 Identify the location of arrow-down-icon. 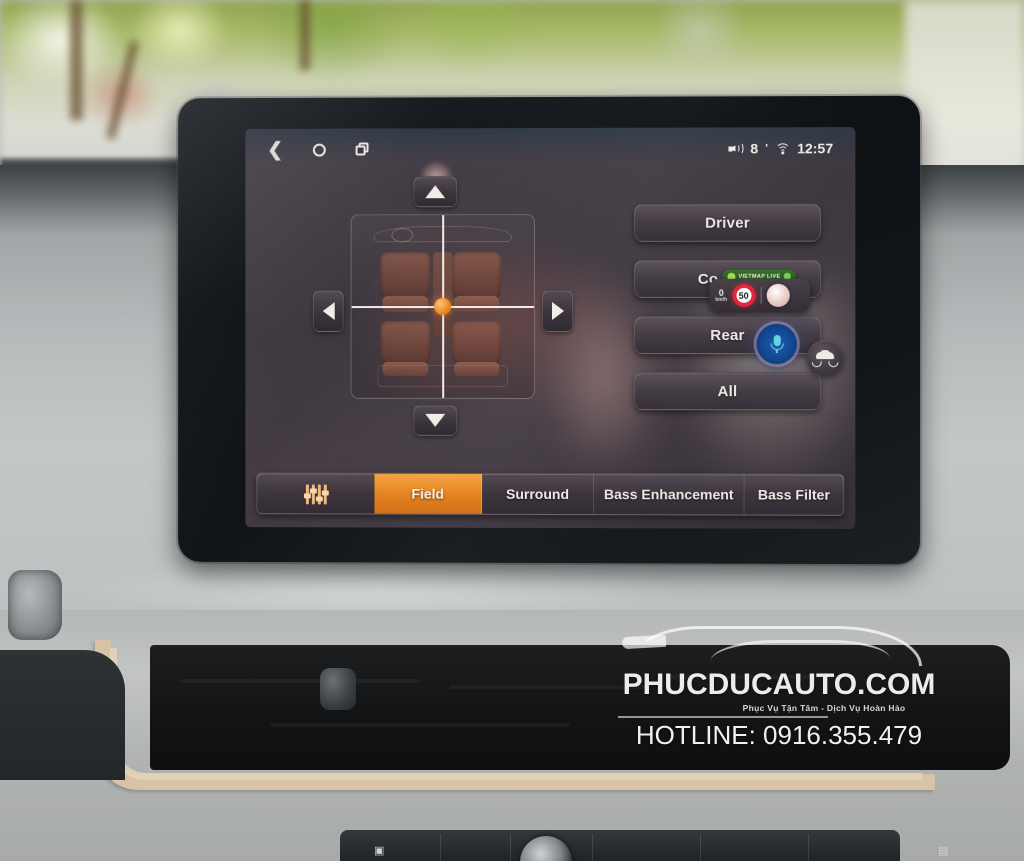
(435, 420).